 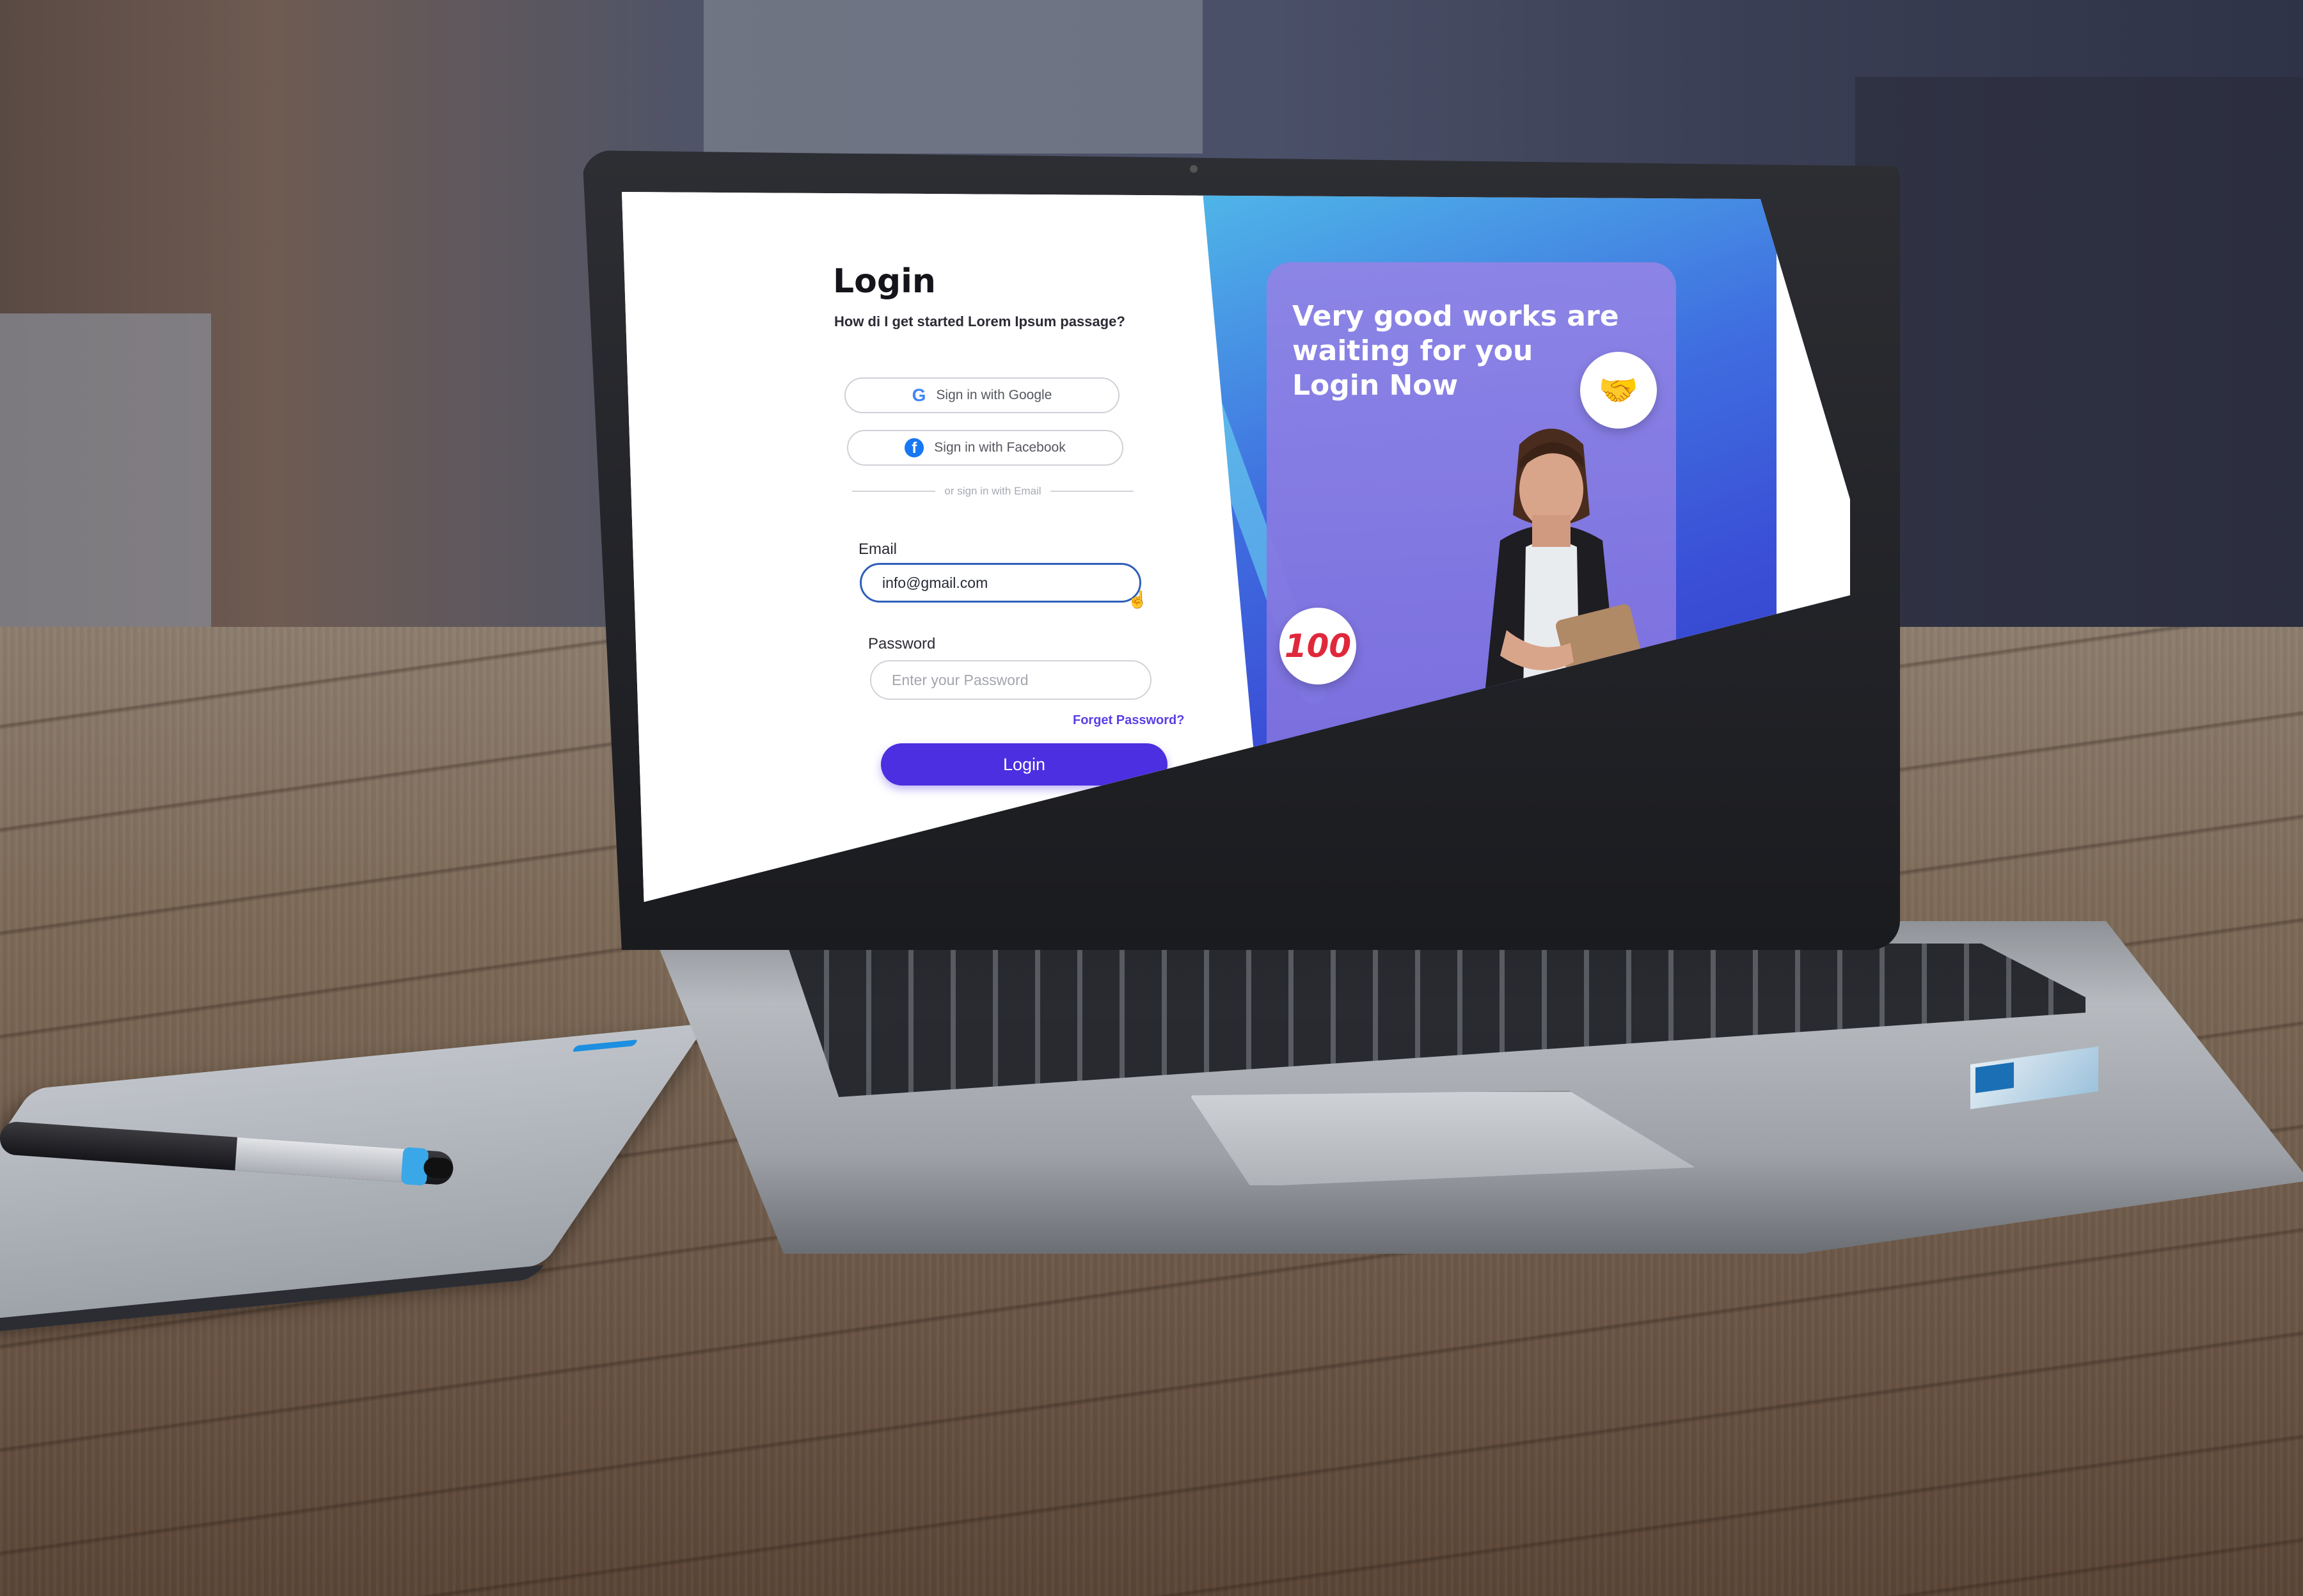 What do you see at coordinates (1128, 720) in the screenshot?
I see `forgot-password-link: Forget Password?` at bounding box center [1128, 720].